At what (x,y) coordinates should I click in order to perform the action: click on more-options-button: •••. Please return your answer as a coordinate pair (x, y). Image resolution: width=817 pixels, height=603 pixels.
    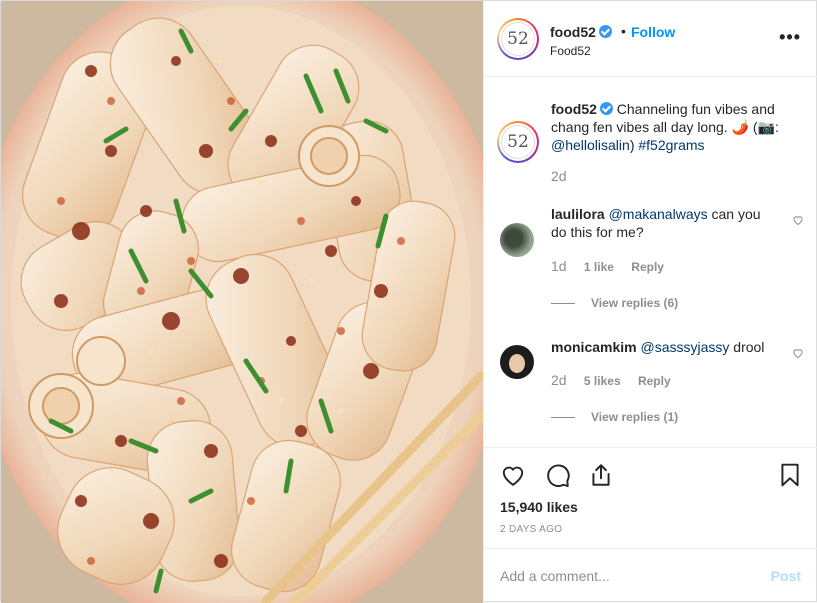
    Looking at the image, I should click on (790, 37).